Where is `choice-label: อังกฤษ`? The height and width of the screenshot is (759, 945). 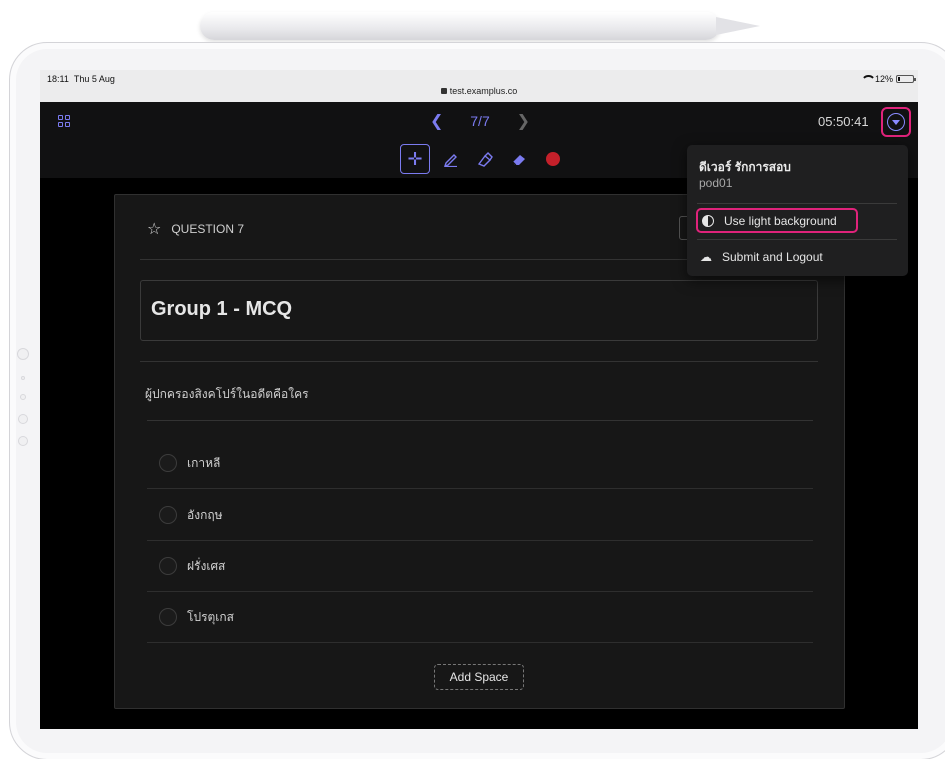
choice-label: อังกฤษ is located at coordinates (205, 514).